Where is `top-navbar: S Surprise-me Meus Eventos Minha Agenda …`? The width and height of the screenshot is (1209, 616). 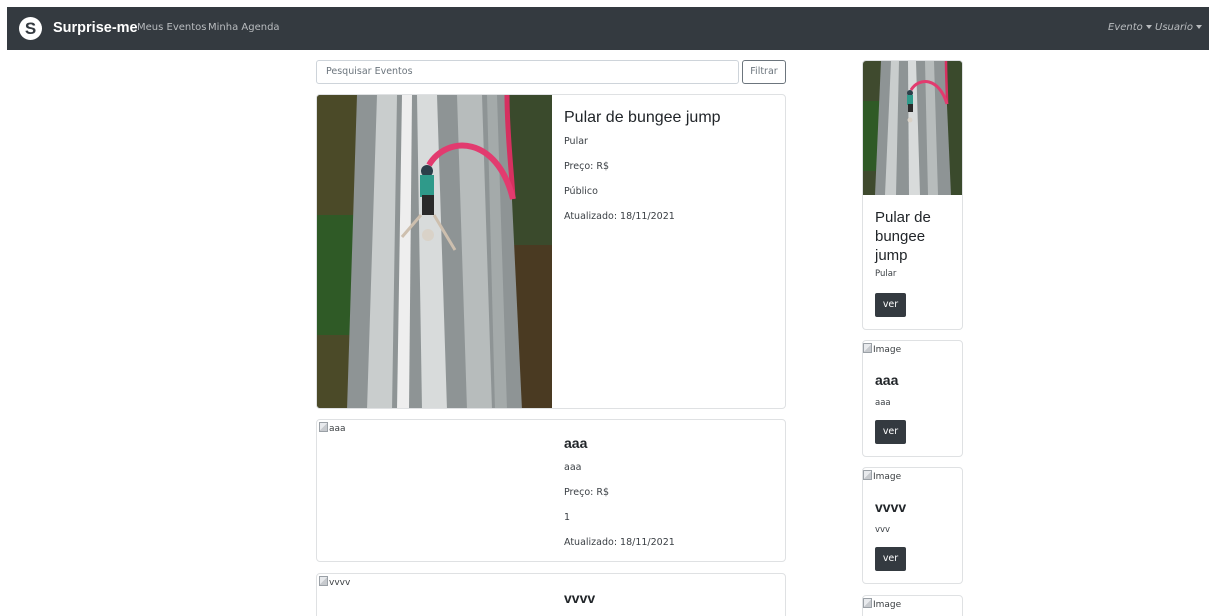
top-navbar: S Surprise-me Meus Eventos Minha Agenda … is located at coordinates (608, 28).